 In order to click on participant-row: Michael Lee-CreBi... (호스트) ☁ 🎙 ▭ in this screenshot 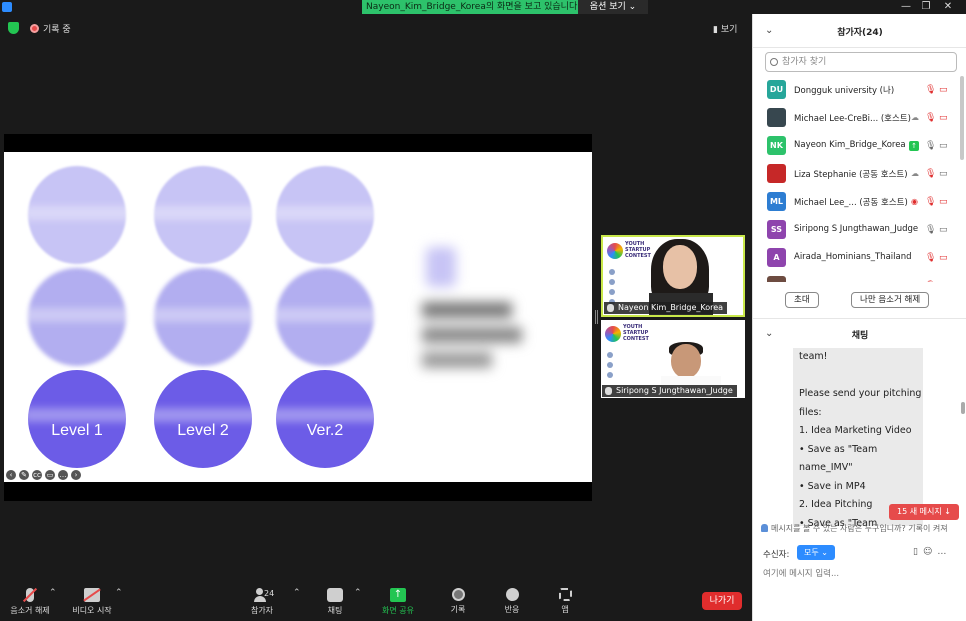, I will do `click(856, 118)`.